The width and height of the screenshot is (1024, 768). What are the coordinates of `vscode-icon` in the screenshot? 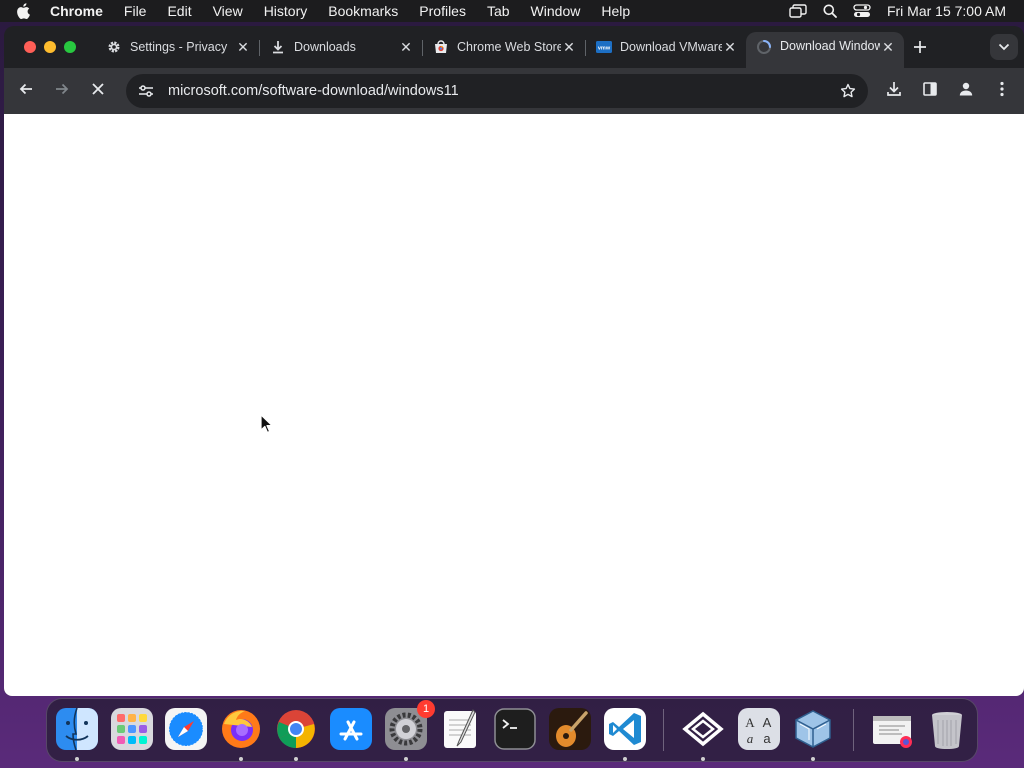 It's located at (625, 729).